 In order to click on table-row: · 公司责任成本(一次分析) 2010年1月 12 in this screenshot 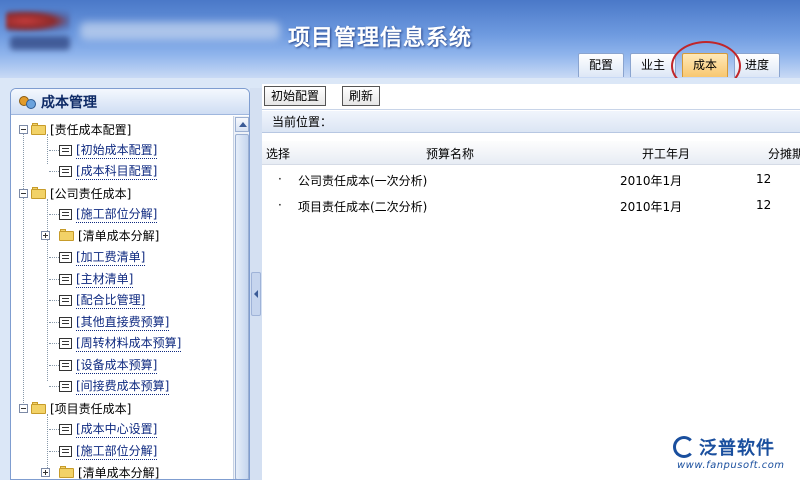, I will do `click(531, 180)`.